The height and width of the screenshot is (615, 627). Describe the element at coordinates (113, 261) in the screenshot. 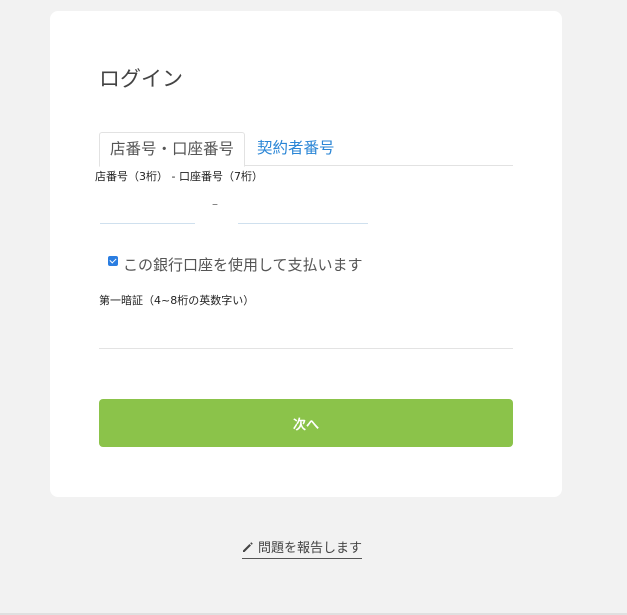

I see `use-account-checkbox` at that location.